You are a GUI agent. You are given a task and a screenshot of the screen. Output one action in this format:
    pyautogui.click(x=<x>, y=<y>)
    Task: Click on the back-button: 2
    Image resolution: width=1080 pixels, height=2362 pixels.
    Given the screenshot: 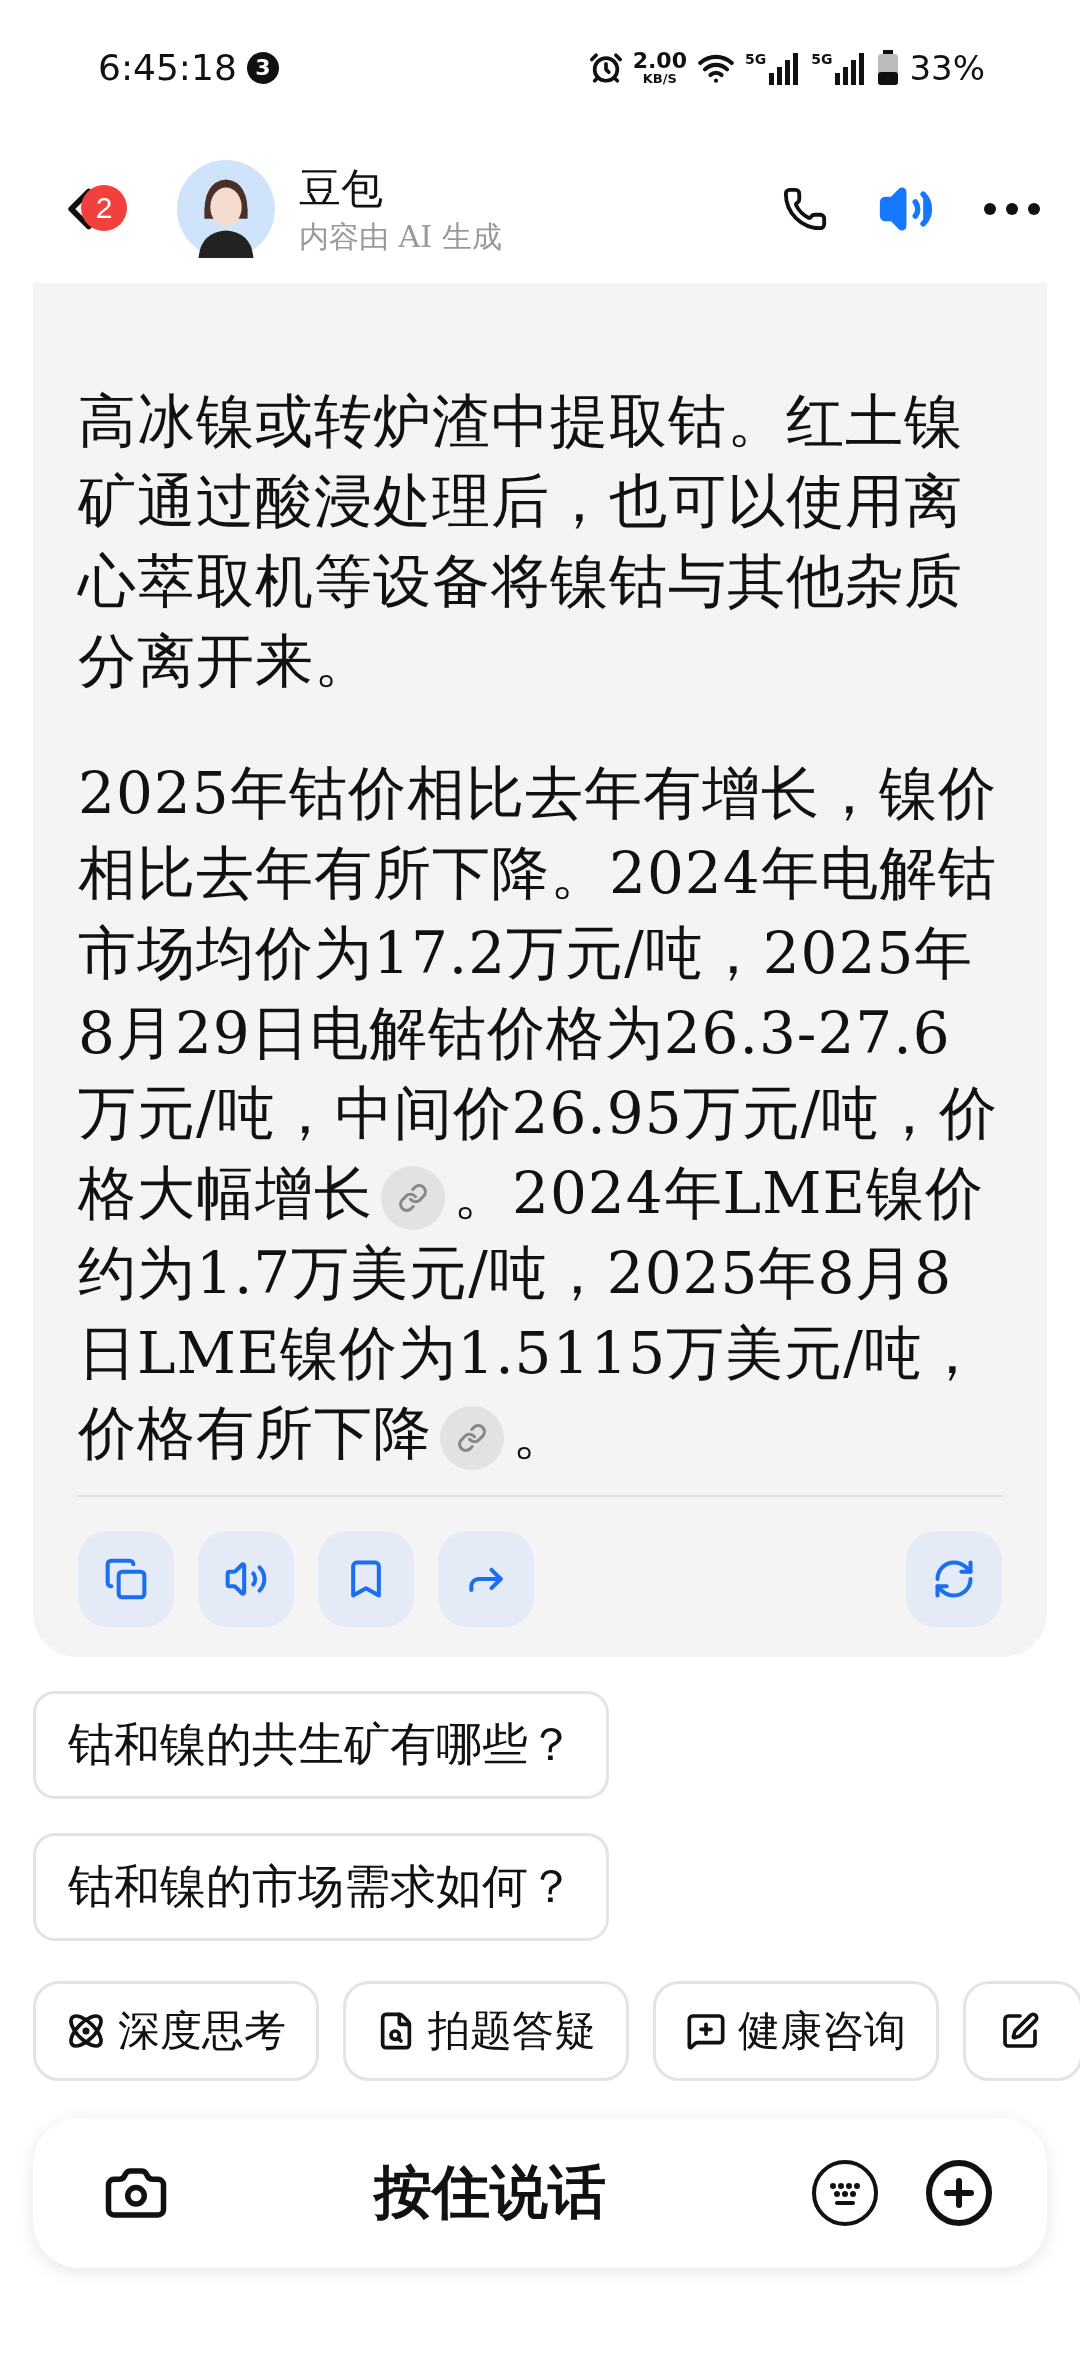 What is the action you would take?
    pyautogui.click(x=90, y=209)
    